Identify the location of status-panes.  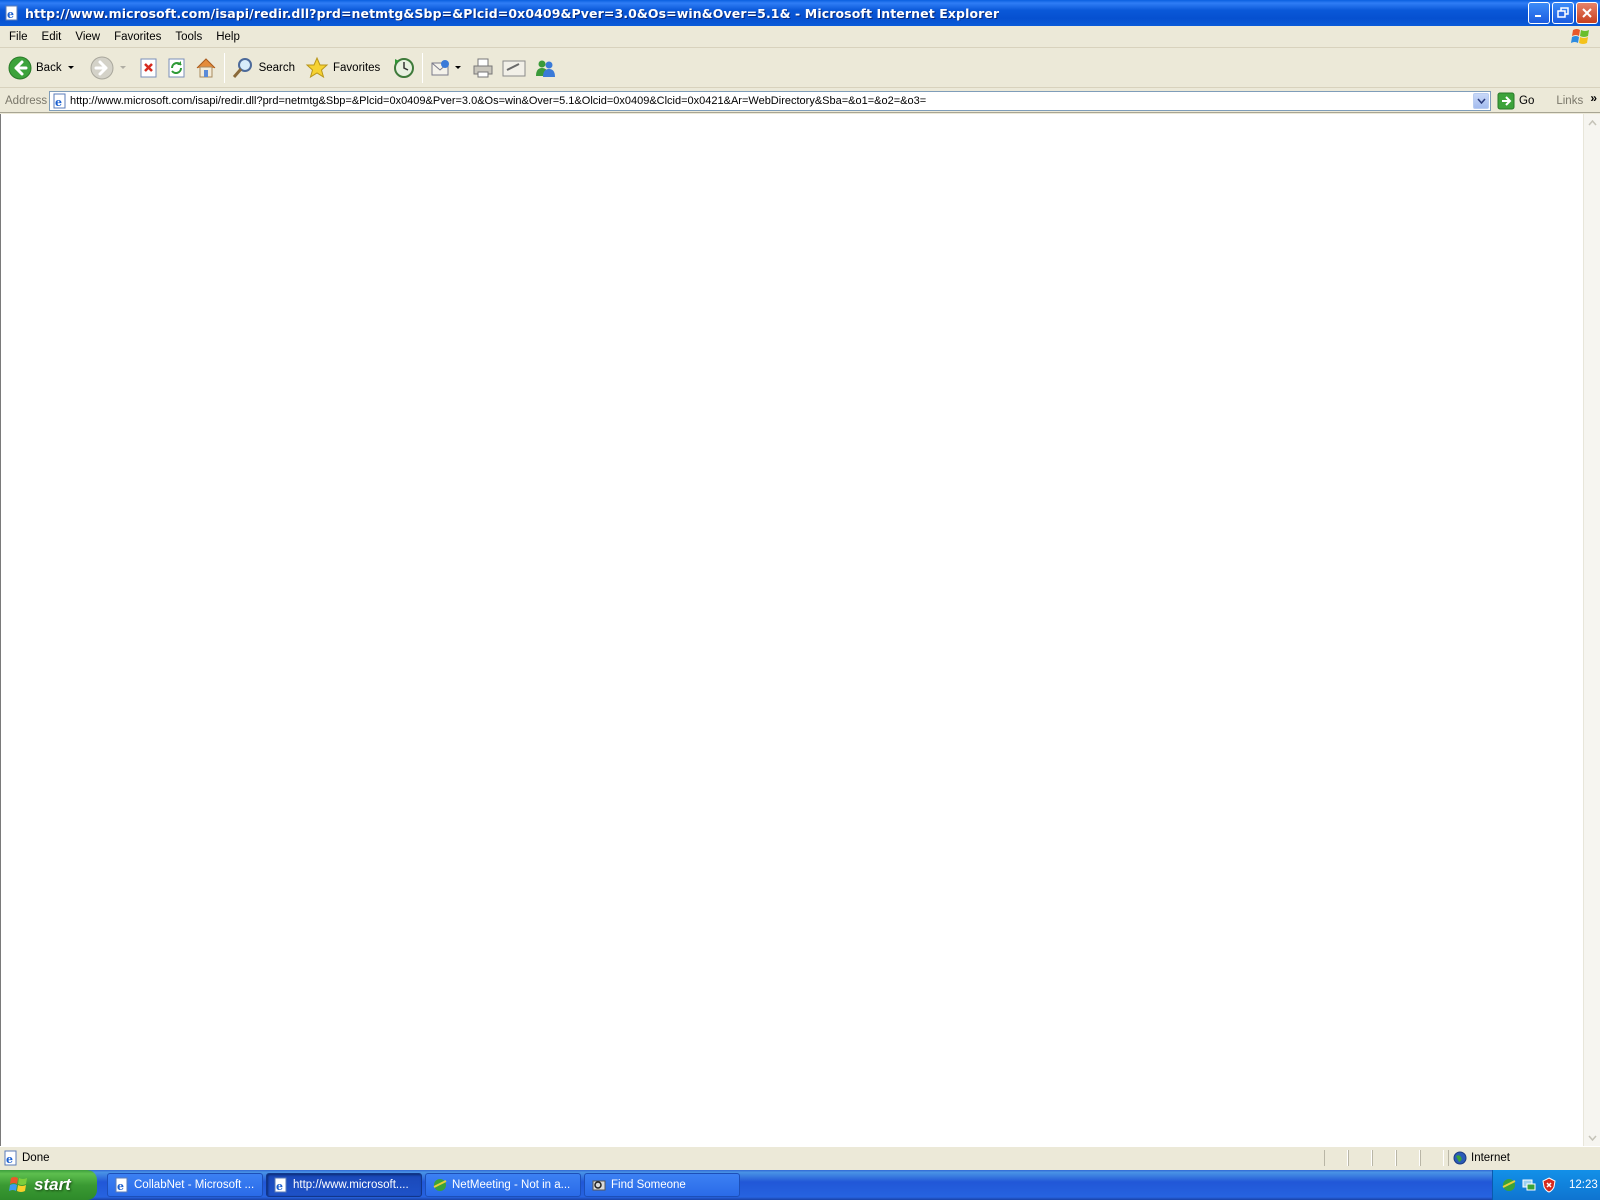
(1384, 1158).